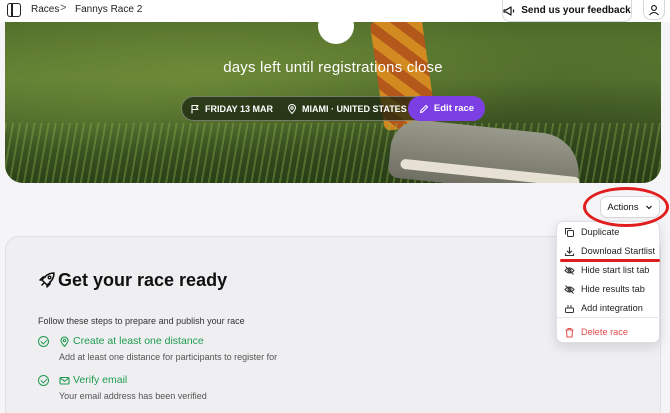 The height and width of the screenshot is (413, 670). I want to click on menu-item-download-startlist: Download Startlist, so click(609, 251).